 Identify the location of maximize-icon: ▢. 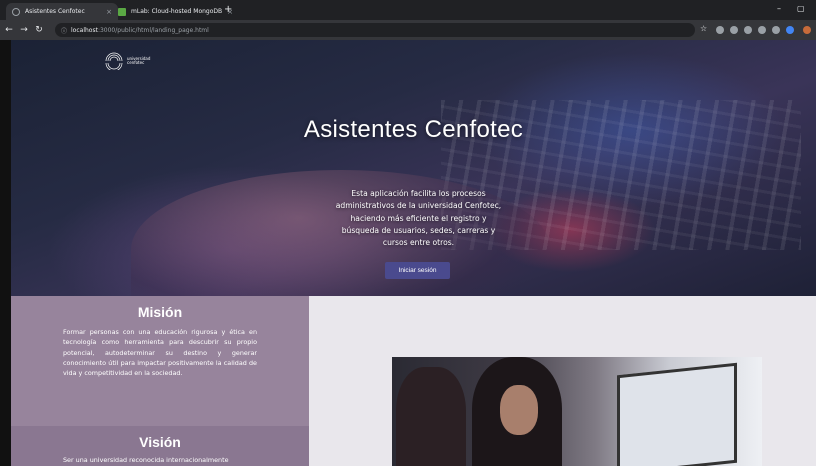
(801, 8).